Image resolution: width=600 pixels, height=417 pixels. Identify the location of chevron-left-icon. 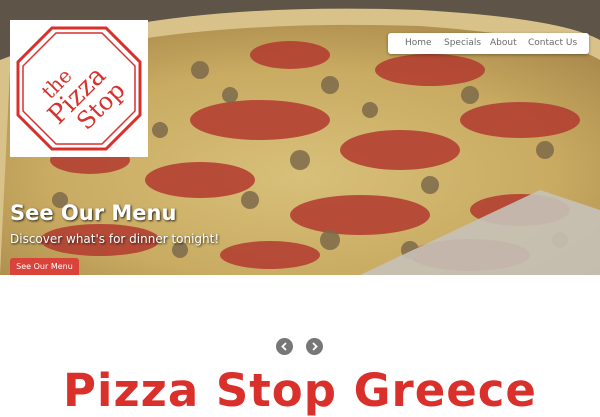
(284, 346).